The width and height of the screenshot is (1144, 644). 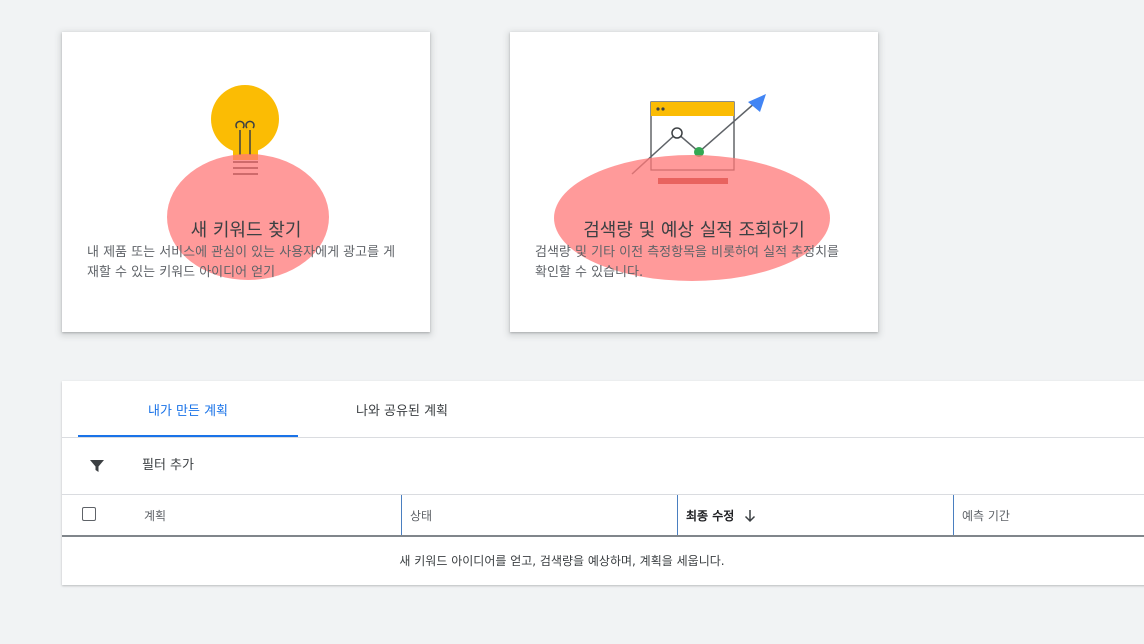 What do you see at coordinates (246, 230) in the screenshot?
I see `card-title: 새 키워드 찾기` at bounding box center [246, 230].